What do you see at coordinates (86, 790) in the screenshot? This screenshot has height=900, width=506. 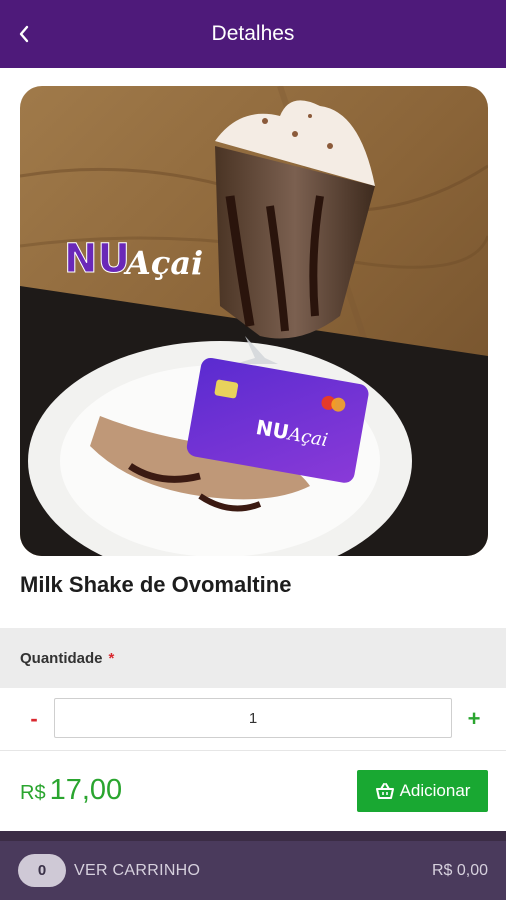 I see `price-value: 17,00` at bounding box center [86, 790].